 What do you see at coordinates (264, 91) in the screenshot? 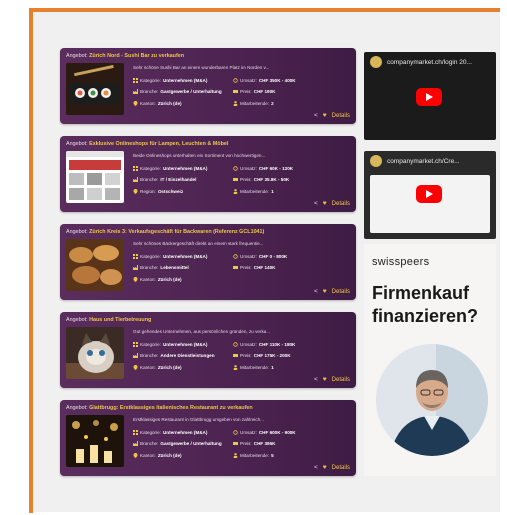
I see `attr-value: CHF 190K` at bounding box center [264, 91].